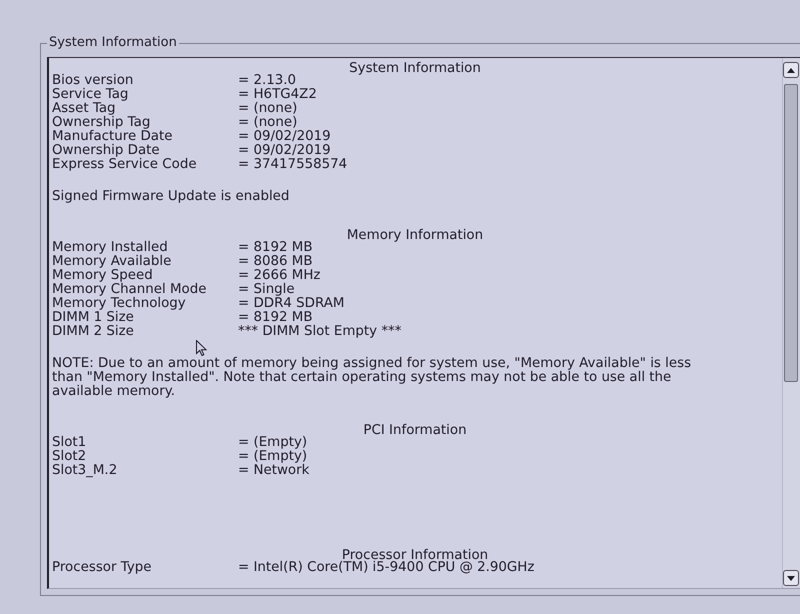 This screenshot has width=800, height=614. What do you see at coordinates (277, 95) in the screenshot?
I see `field-value: = H6TG4Z2` at bounding box center [277, 95].